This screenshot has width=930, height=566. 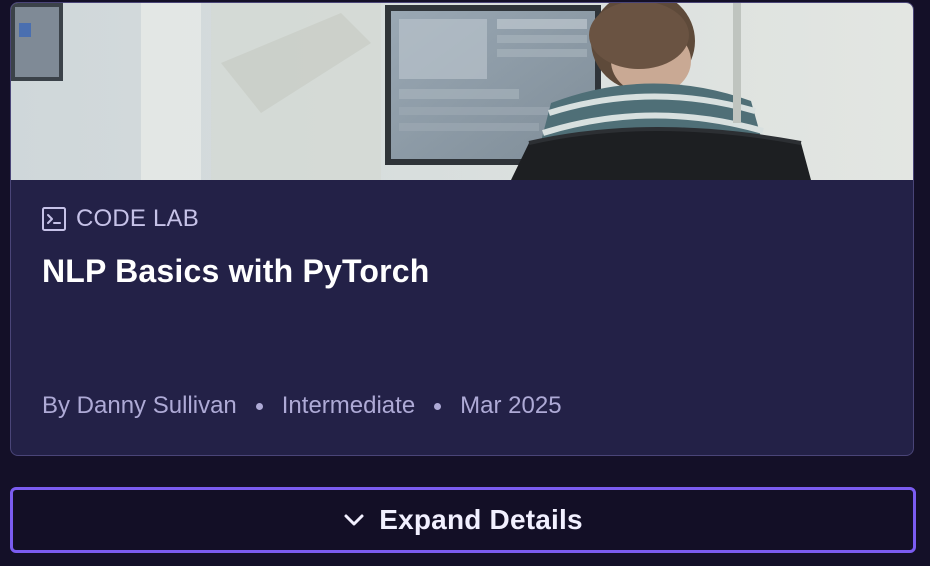 What do you see at coordinates (137, 218) in the screenshot?
I see `content-type-label: CODE LAB` at bounding box center [137, 218].